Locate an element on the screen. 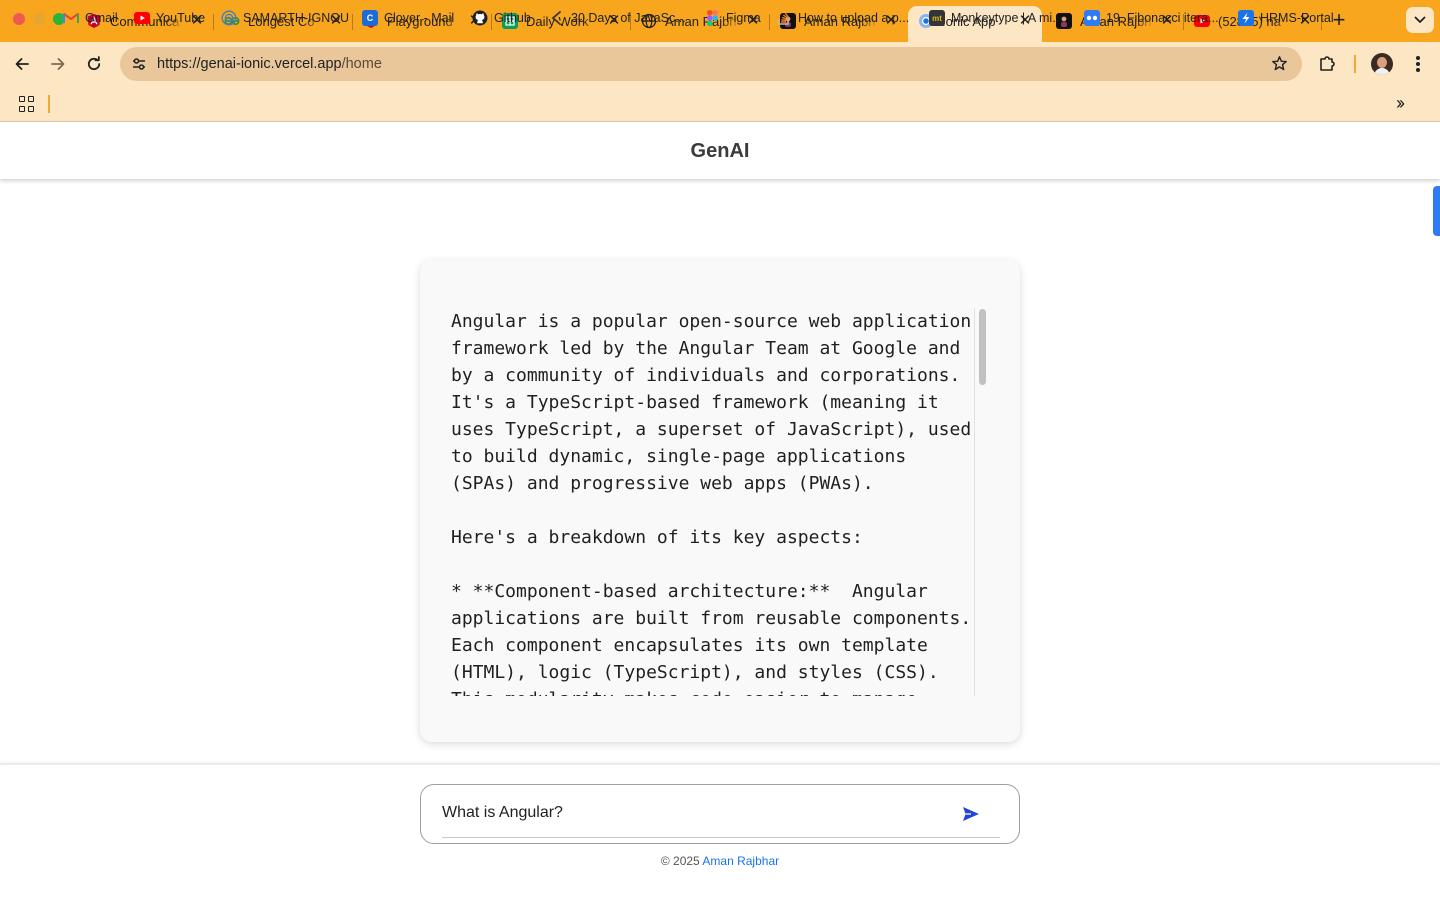 The height and width of the screenshot is (900, 1440). answer-scrollbar-thumb is located at coordinates (982, 347).